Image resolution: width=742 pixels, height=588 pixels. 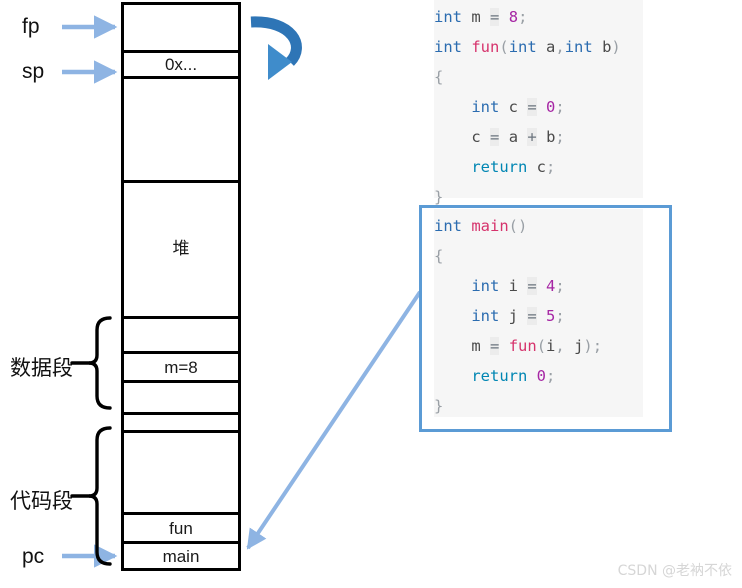 What do you see at coordinates (181, 471) in the screenshot?
I see `code-cell-empty` at bounding box center [181, 471].